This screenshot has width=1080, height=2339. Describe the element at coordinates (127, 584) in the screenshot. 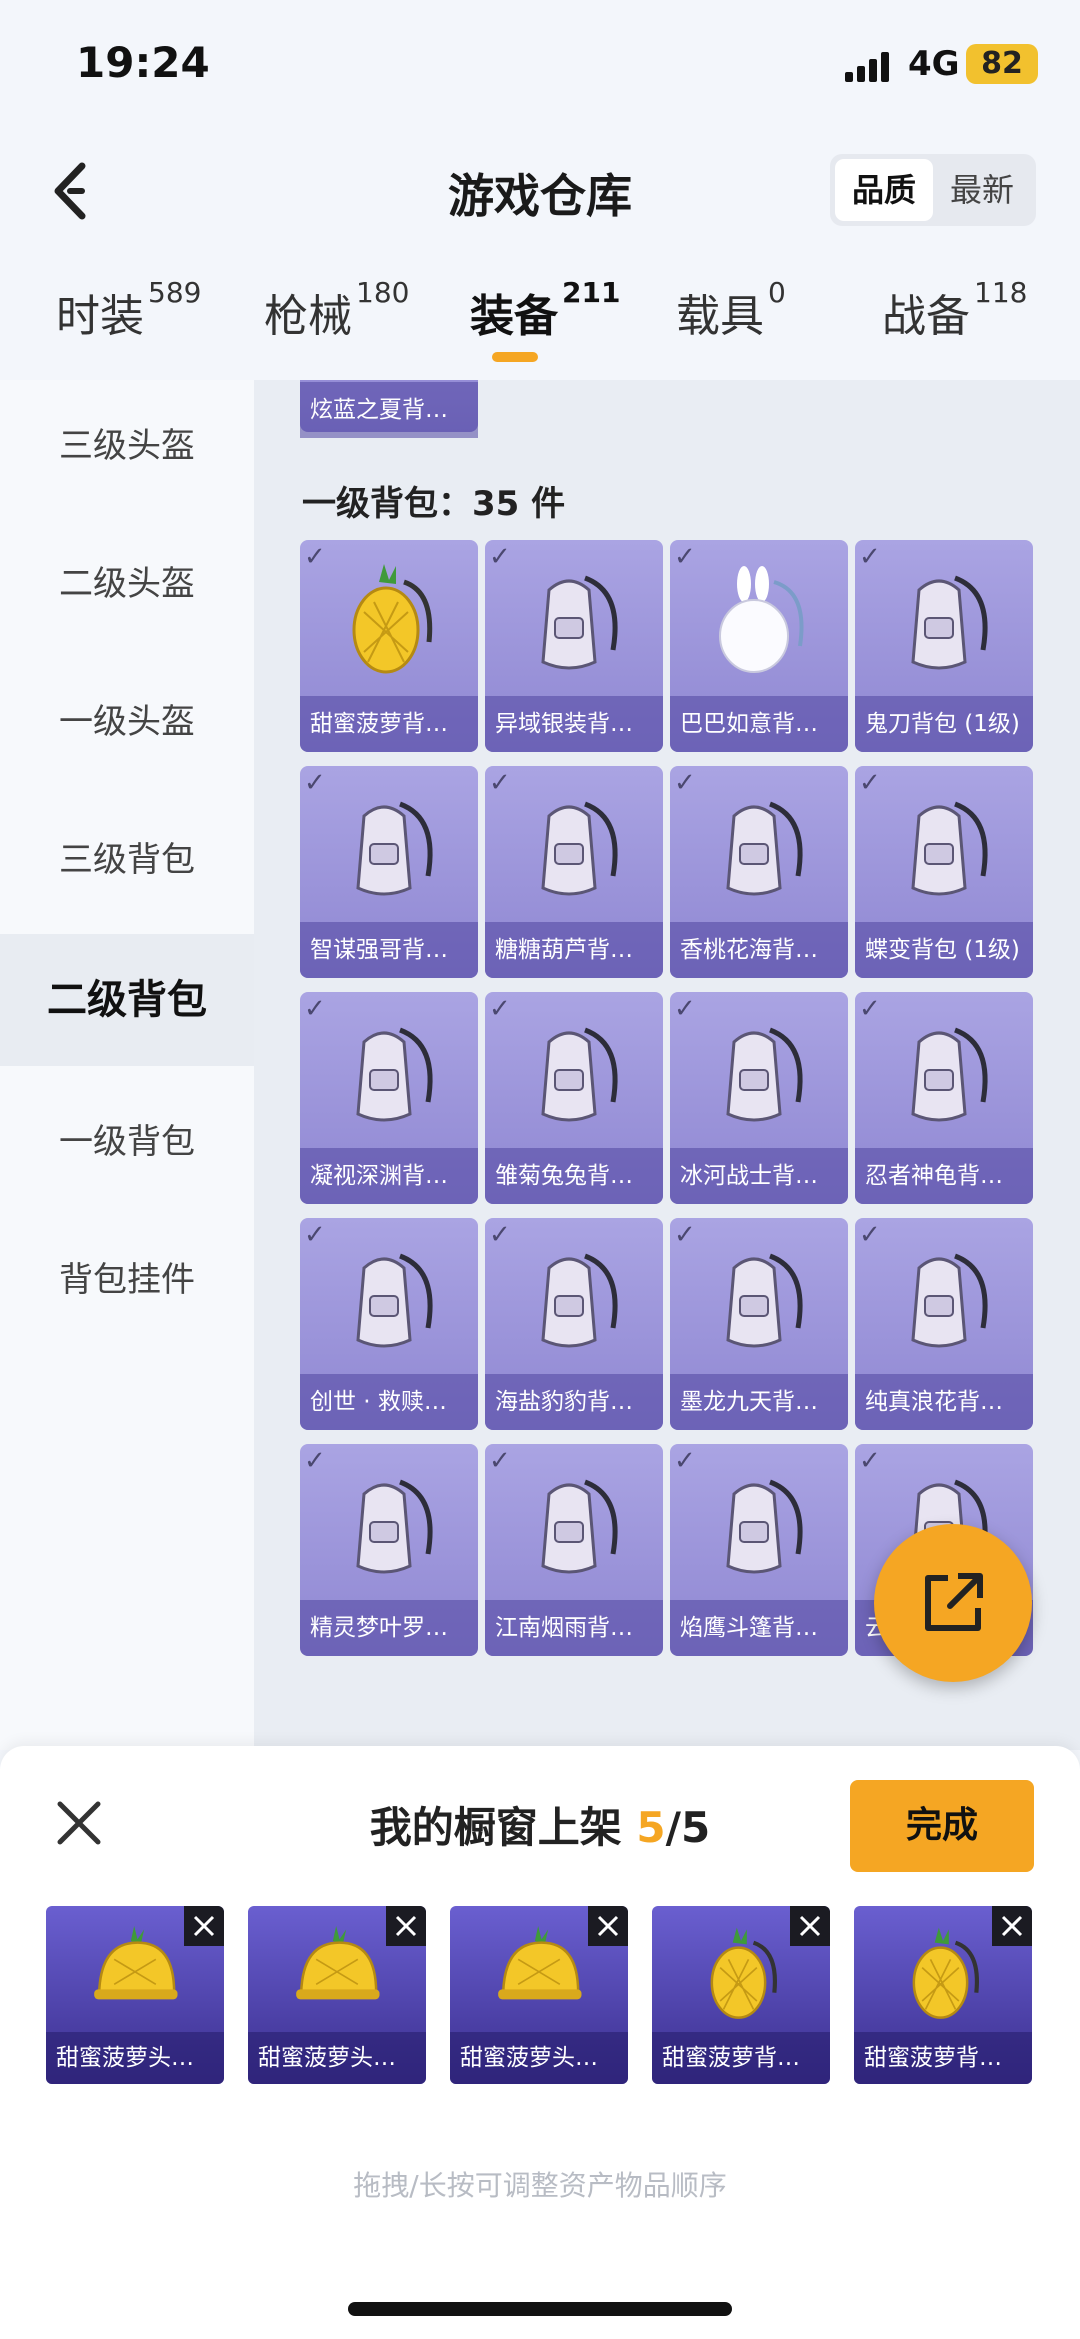

I see `sidebar-item-helmet-2: 二级头盔` at that location.